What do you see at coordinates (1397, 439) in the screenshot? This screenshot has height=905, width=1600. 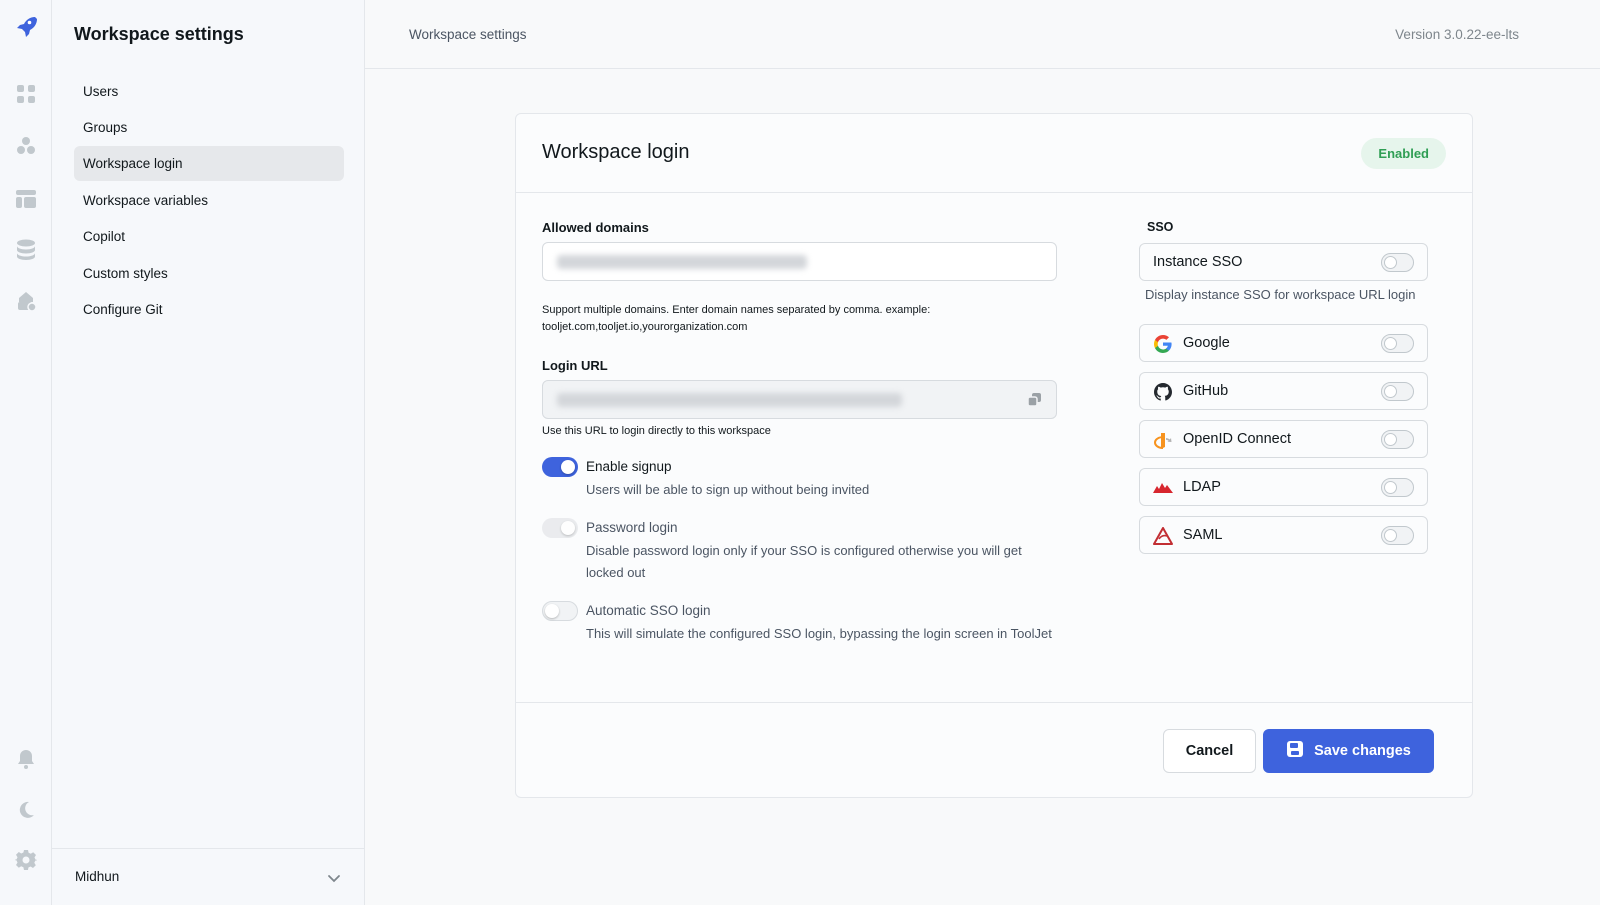 I see `openid-toggle` at bounding box center [1397, 439].